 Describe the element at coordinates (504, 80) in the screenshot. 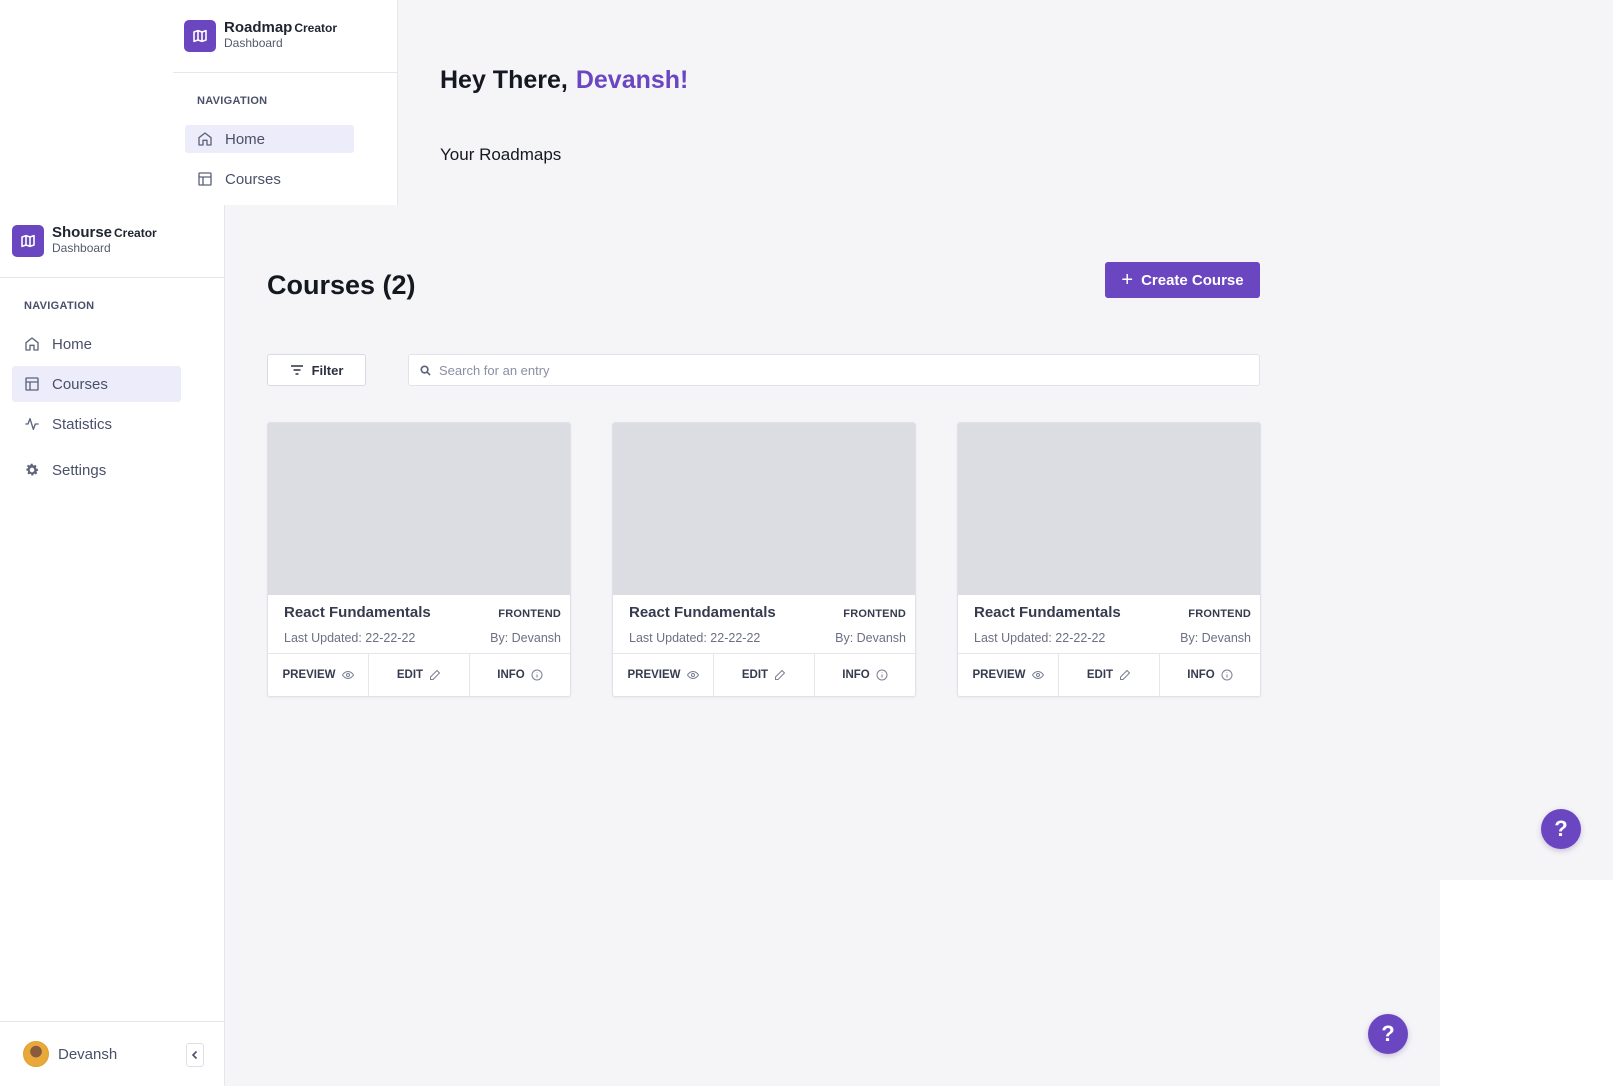

I see `greeting-prefix: Hey There,` at that location.